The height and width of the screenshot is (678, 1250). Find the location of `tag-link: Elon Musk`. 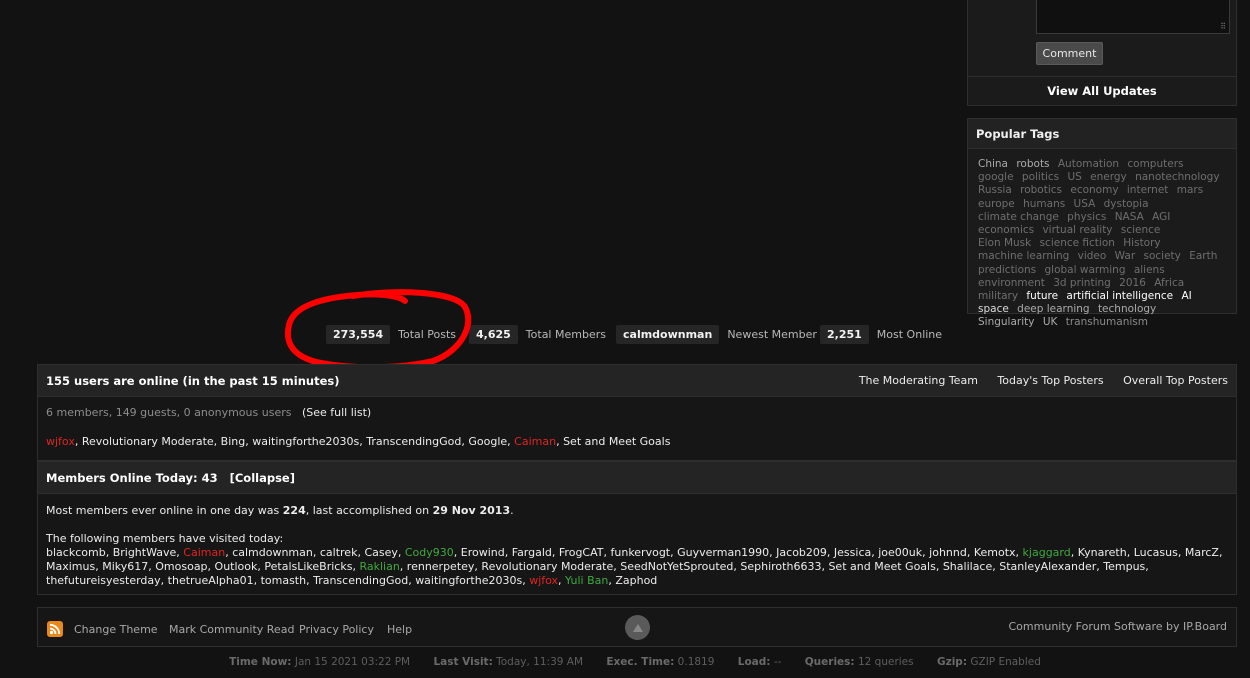

tag-link: Elon Musk is located at coordinates (1004, 243).